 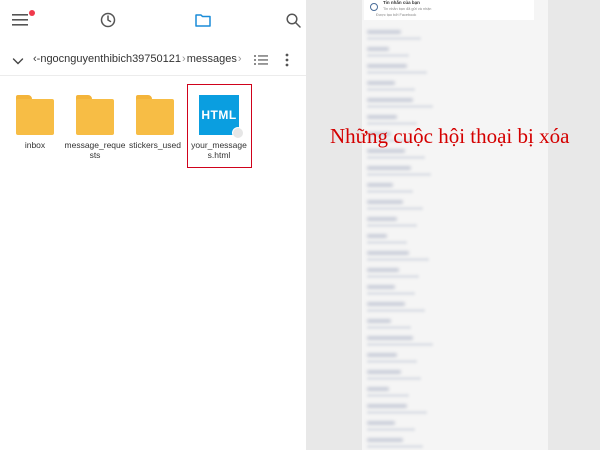 I want to click on messages-header-subtitle: Tin nhắn bạn đã gửi và nhận, so click(x=407, y=9).